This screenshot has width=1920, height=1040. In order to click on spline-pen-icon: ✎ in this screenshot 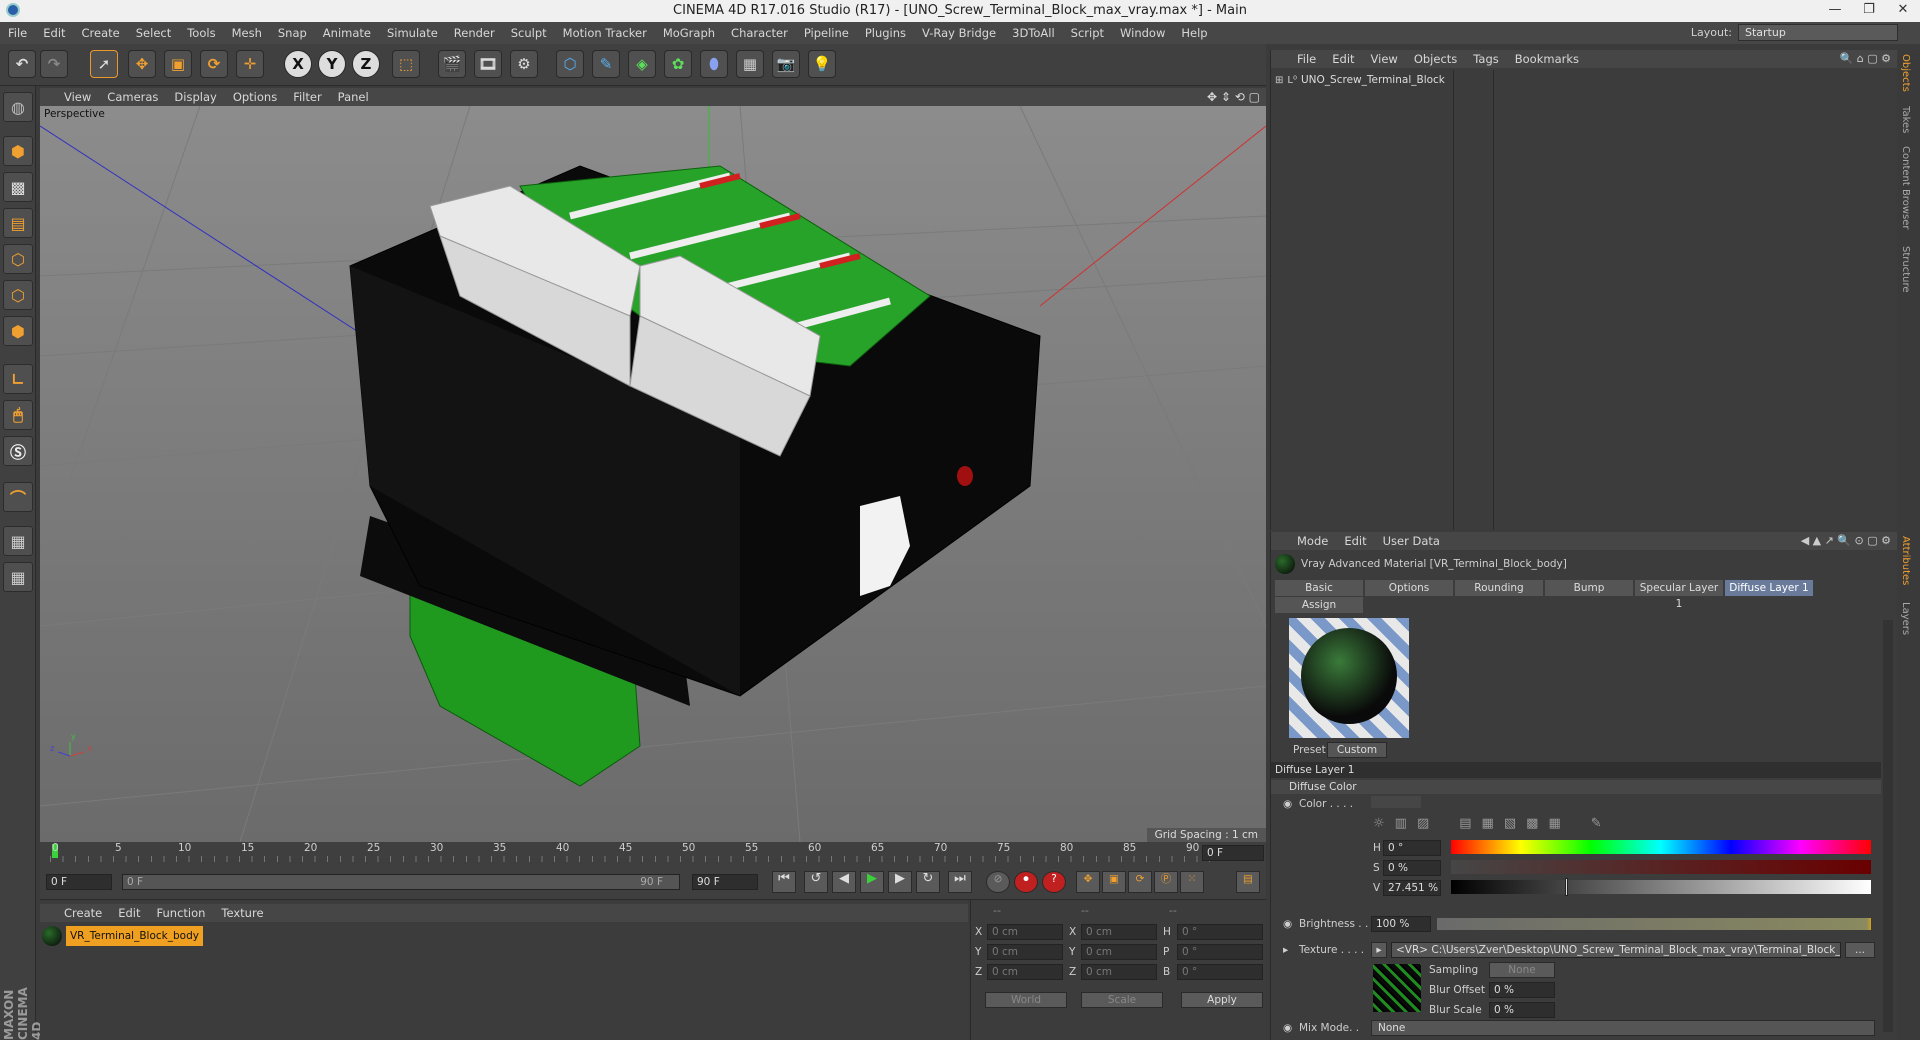, I will do `click(606, 64)`.